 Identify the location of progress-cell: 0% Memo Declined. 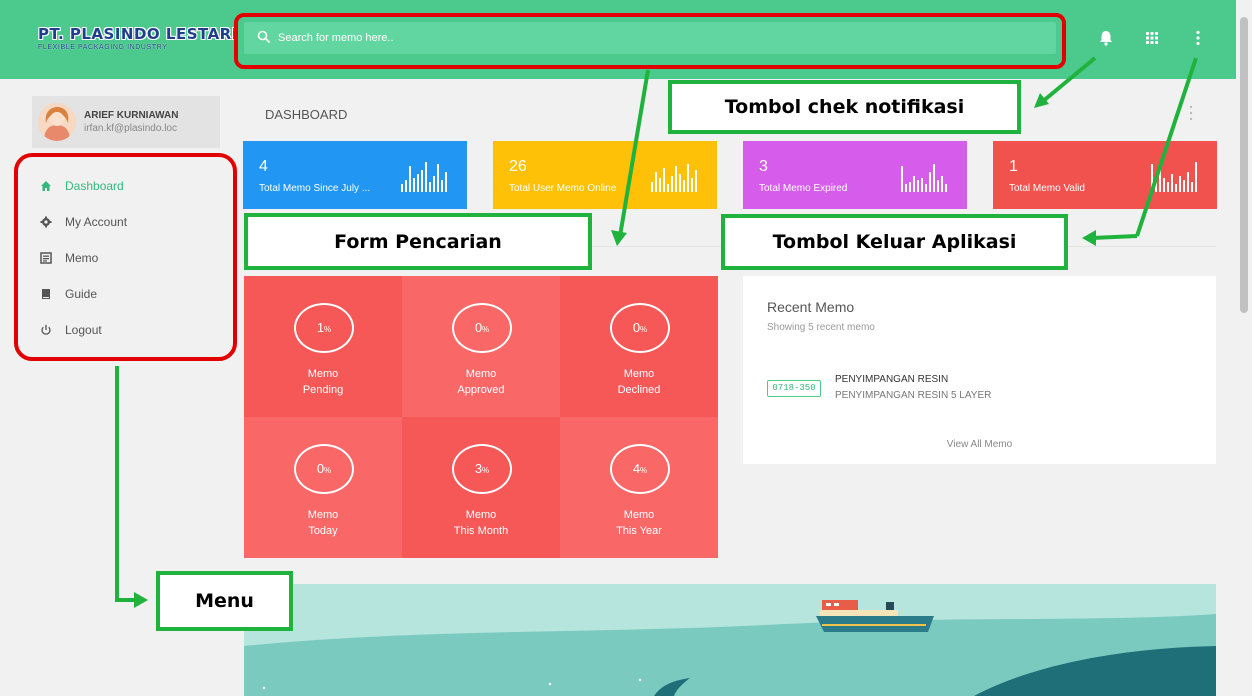
(639, 346).